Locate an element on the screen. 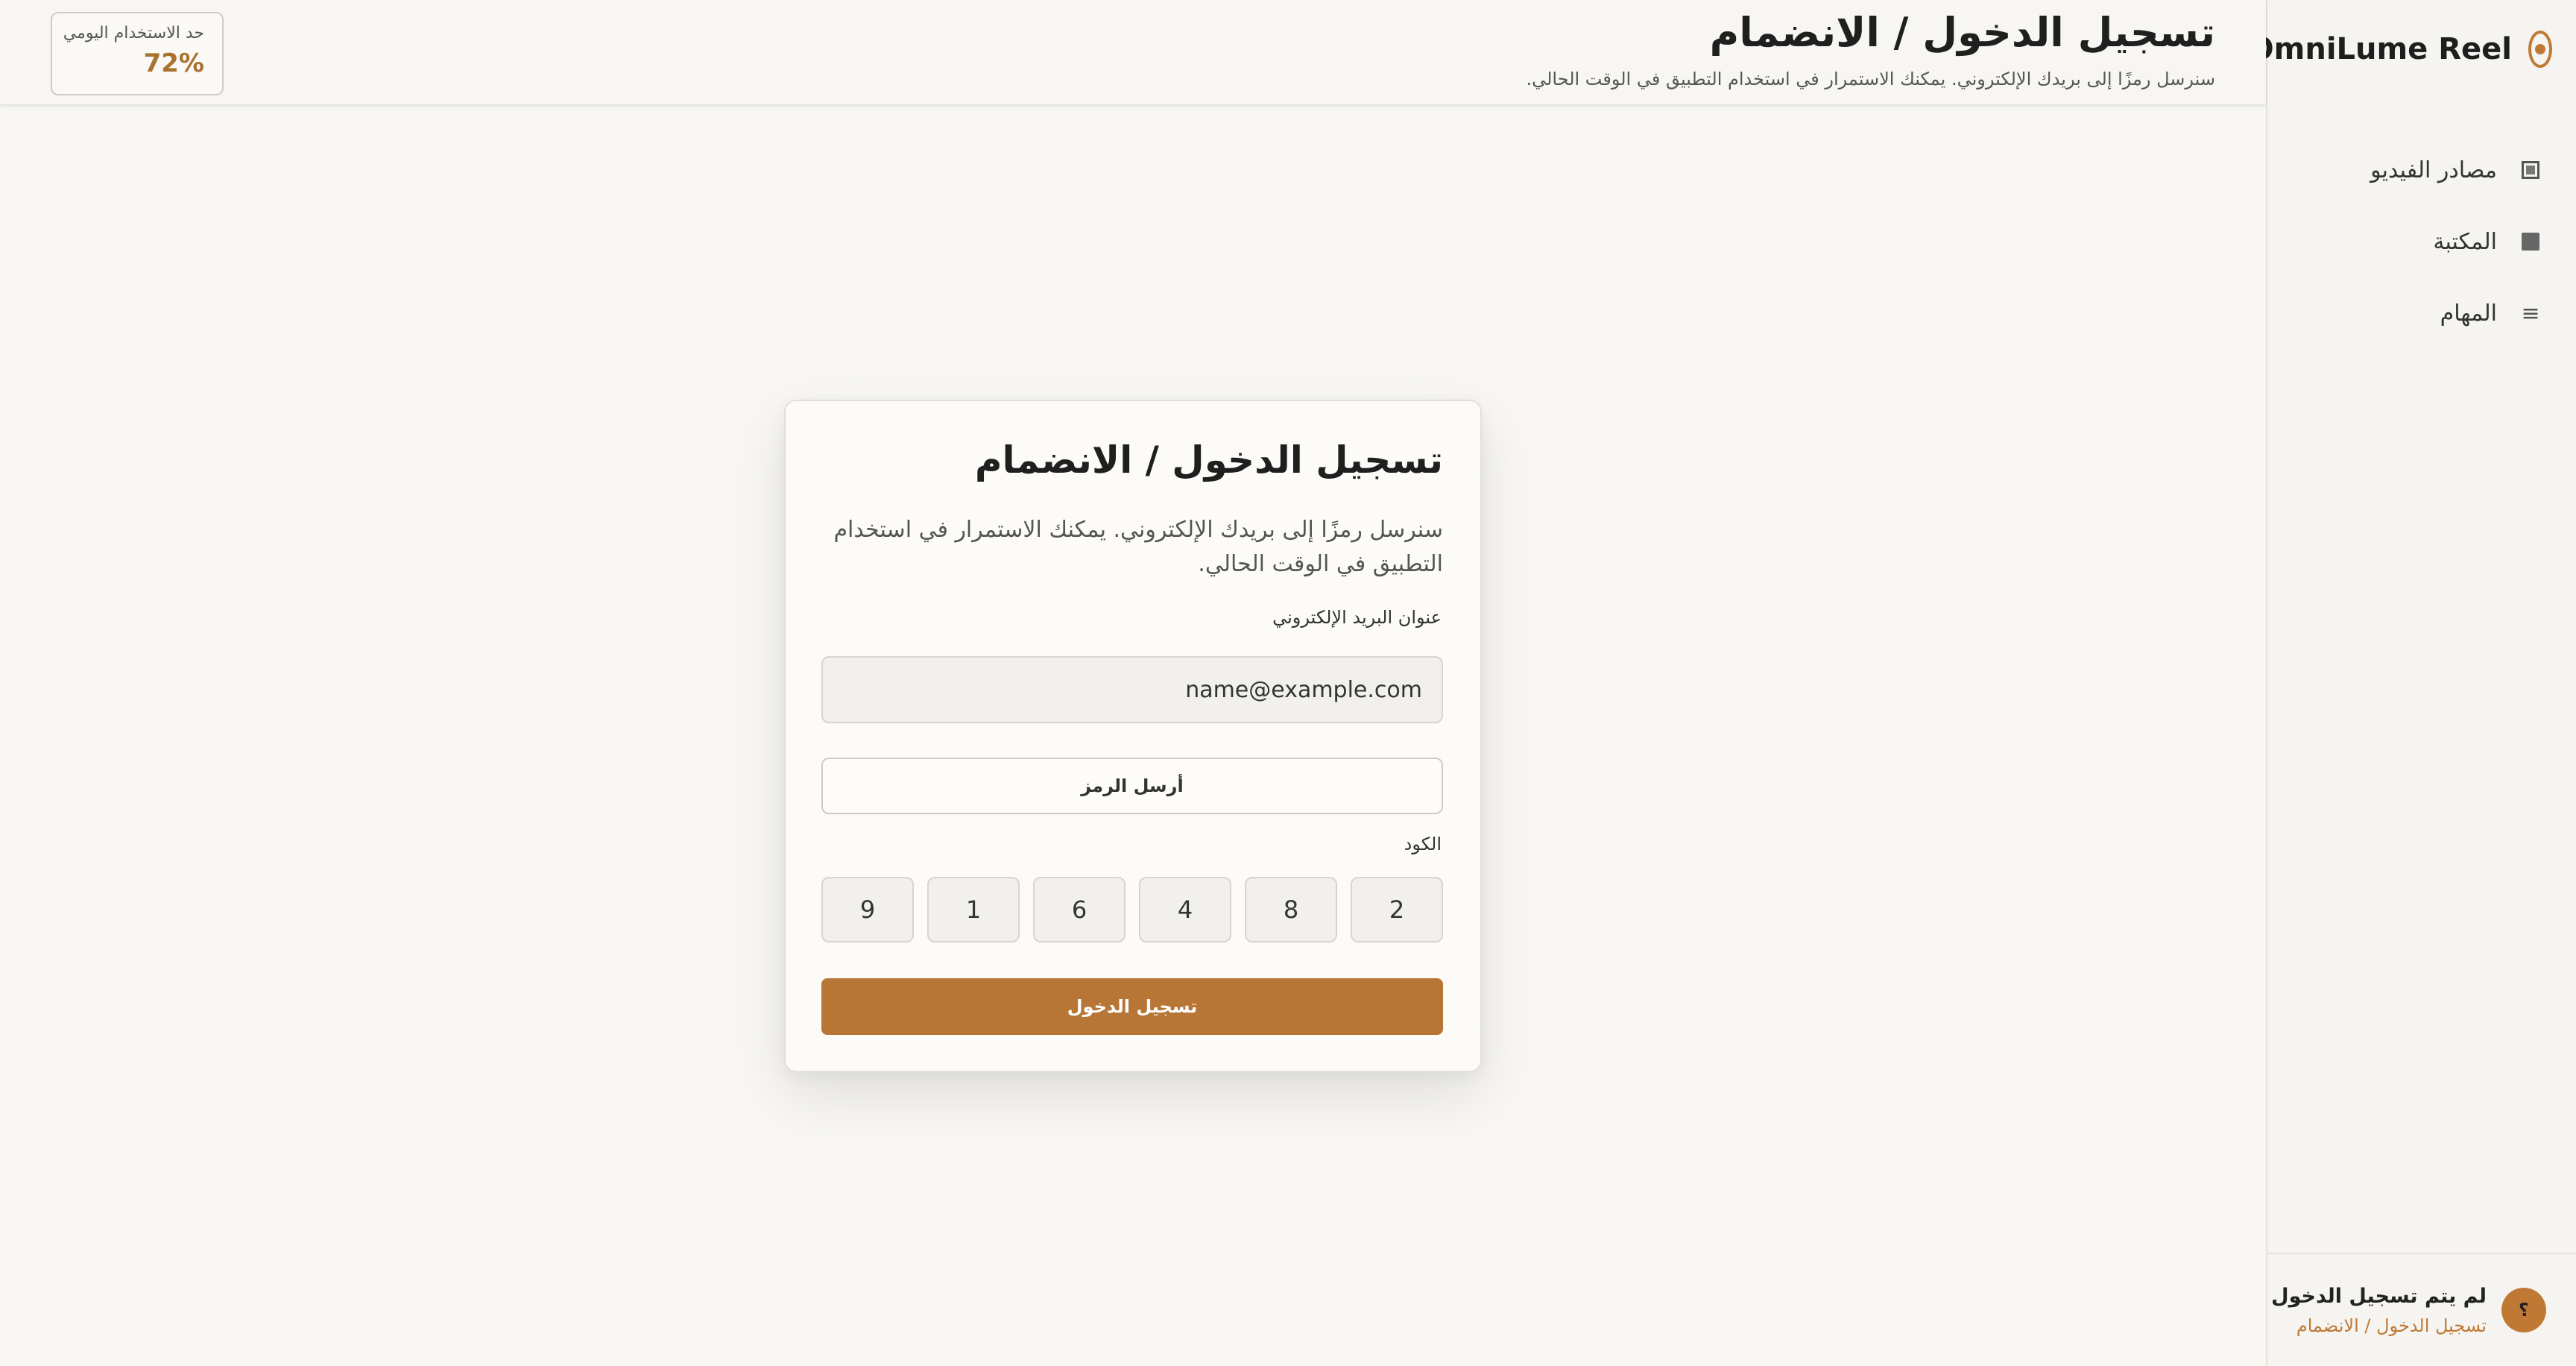 Image resolution: width=2576 pixels, height=1366 pixels. card-title: تسجيل الدخول / الانضمام is located at coordinates (1208, 460).